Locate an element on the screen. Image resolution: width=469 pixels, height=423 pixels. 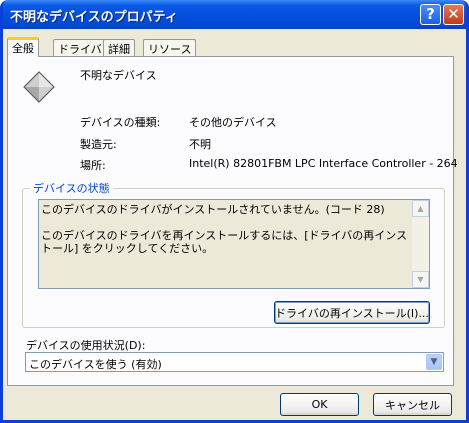
tab-driver: ドライバ is located at coordinates (80, 47).